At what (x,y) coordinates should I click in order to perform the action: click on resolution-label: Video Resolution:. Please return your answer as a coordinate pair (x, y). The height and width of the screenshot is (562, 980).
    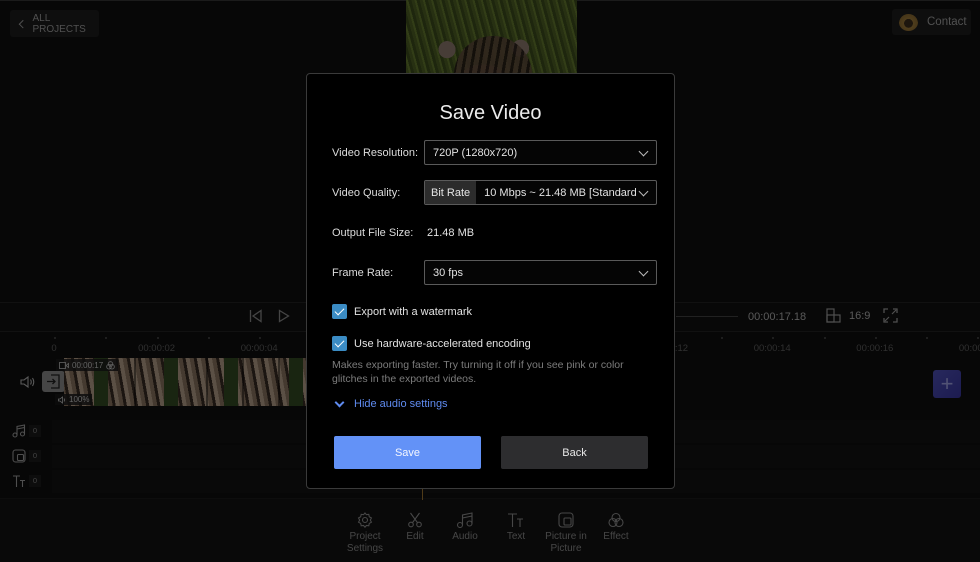
    Looking at the image, I should click on (375, 153).